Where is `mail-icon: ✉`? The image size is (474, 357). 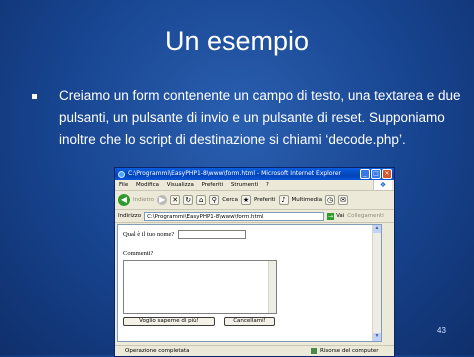
mail-icon: ✉ is located at coordinates (343, 200).